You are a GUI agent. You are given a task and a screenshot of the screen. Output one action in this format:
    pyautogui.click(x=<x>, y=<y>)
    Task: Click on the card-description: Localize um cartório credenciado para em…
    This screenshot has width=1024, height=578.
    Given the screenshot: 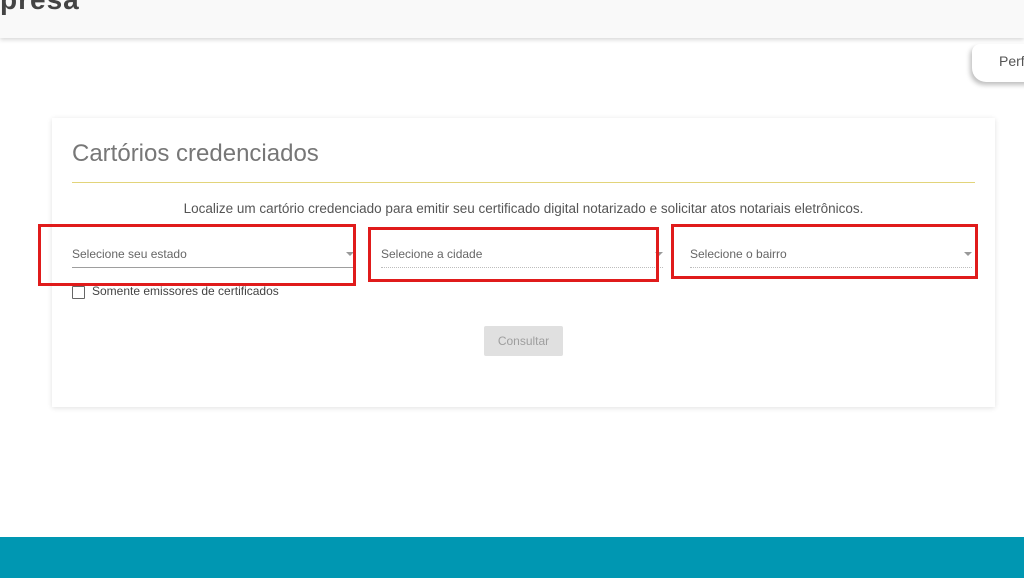 What is the action you would take?
    pyautogui.click(x=523, y=208)
    